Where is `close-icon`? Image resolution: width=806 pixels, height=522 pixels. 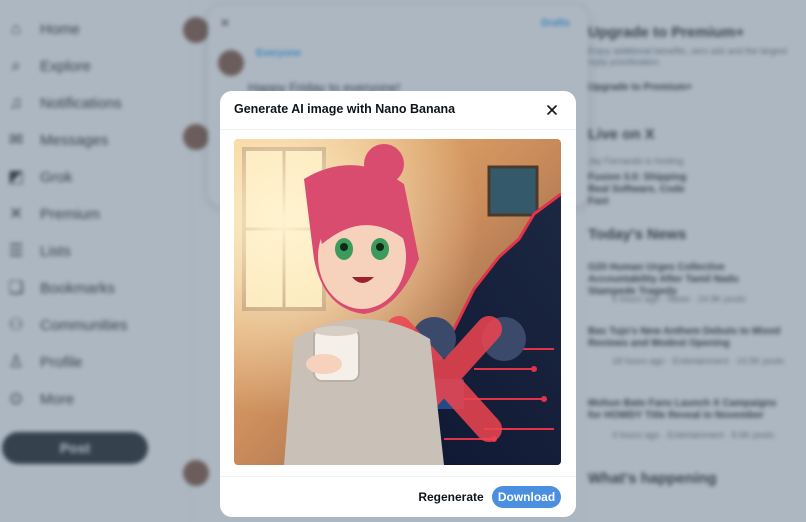 close-icon is located at coordinates (552, 110).